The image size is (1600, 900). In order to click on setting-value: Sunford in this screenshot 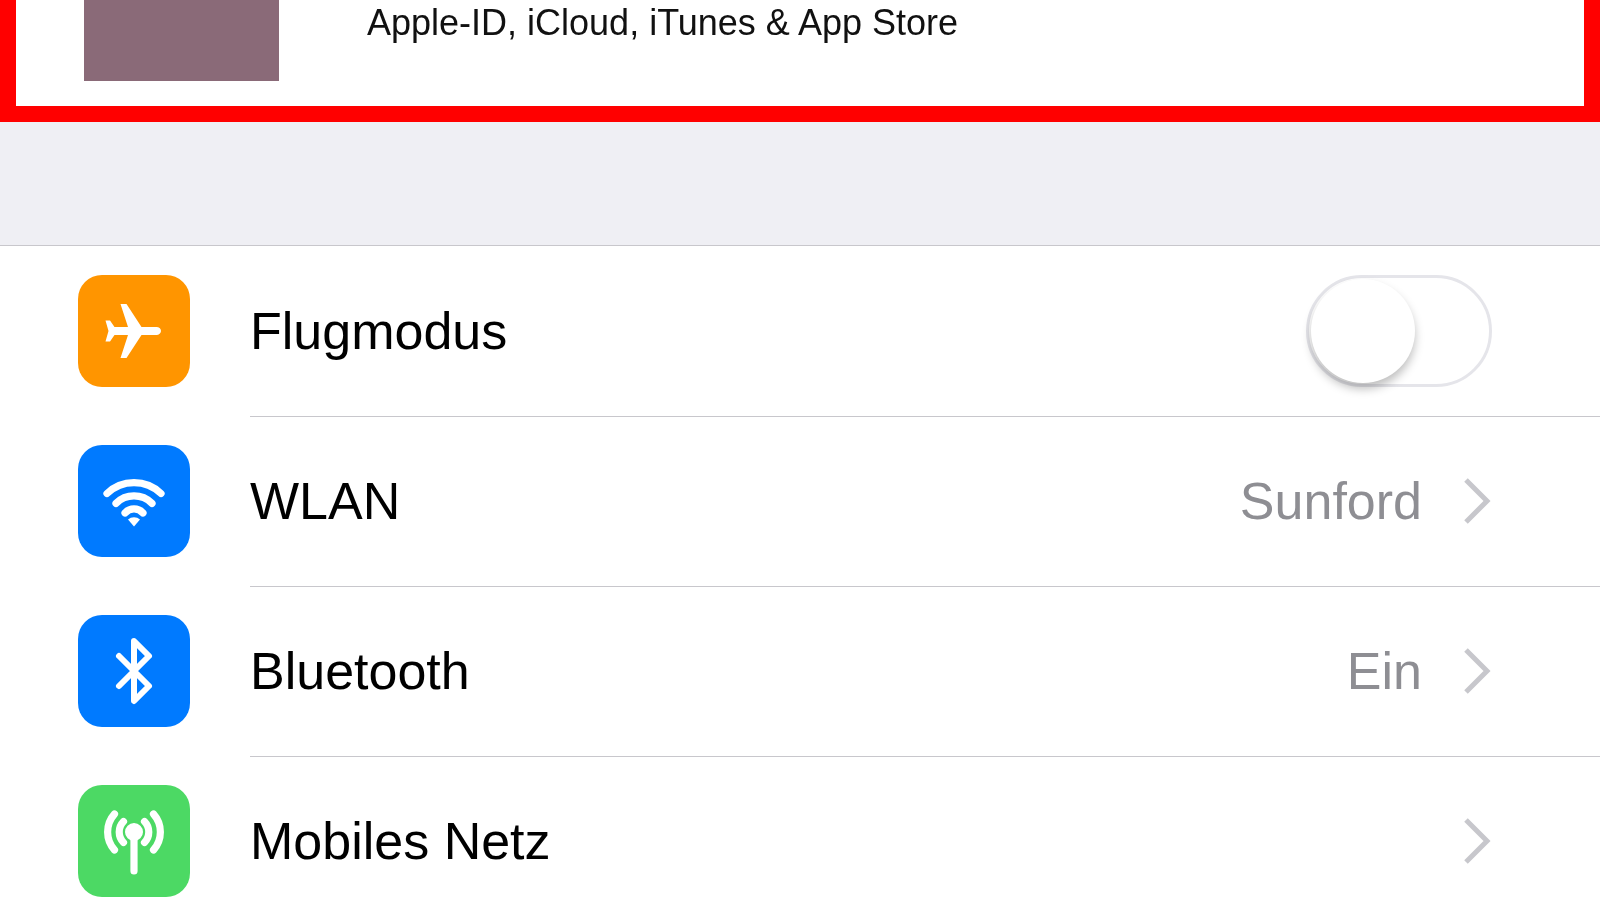, I will do `click(1330, 500)`.